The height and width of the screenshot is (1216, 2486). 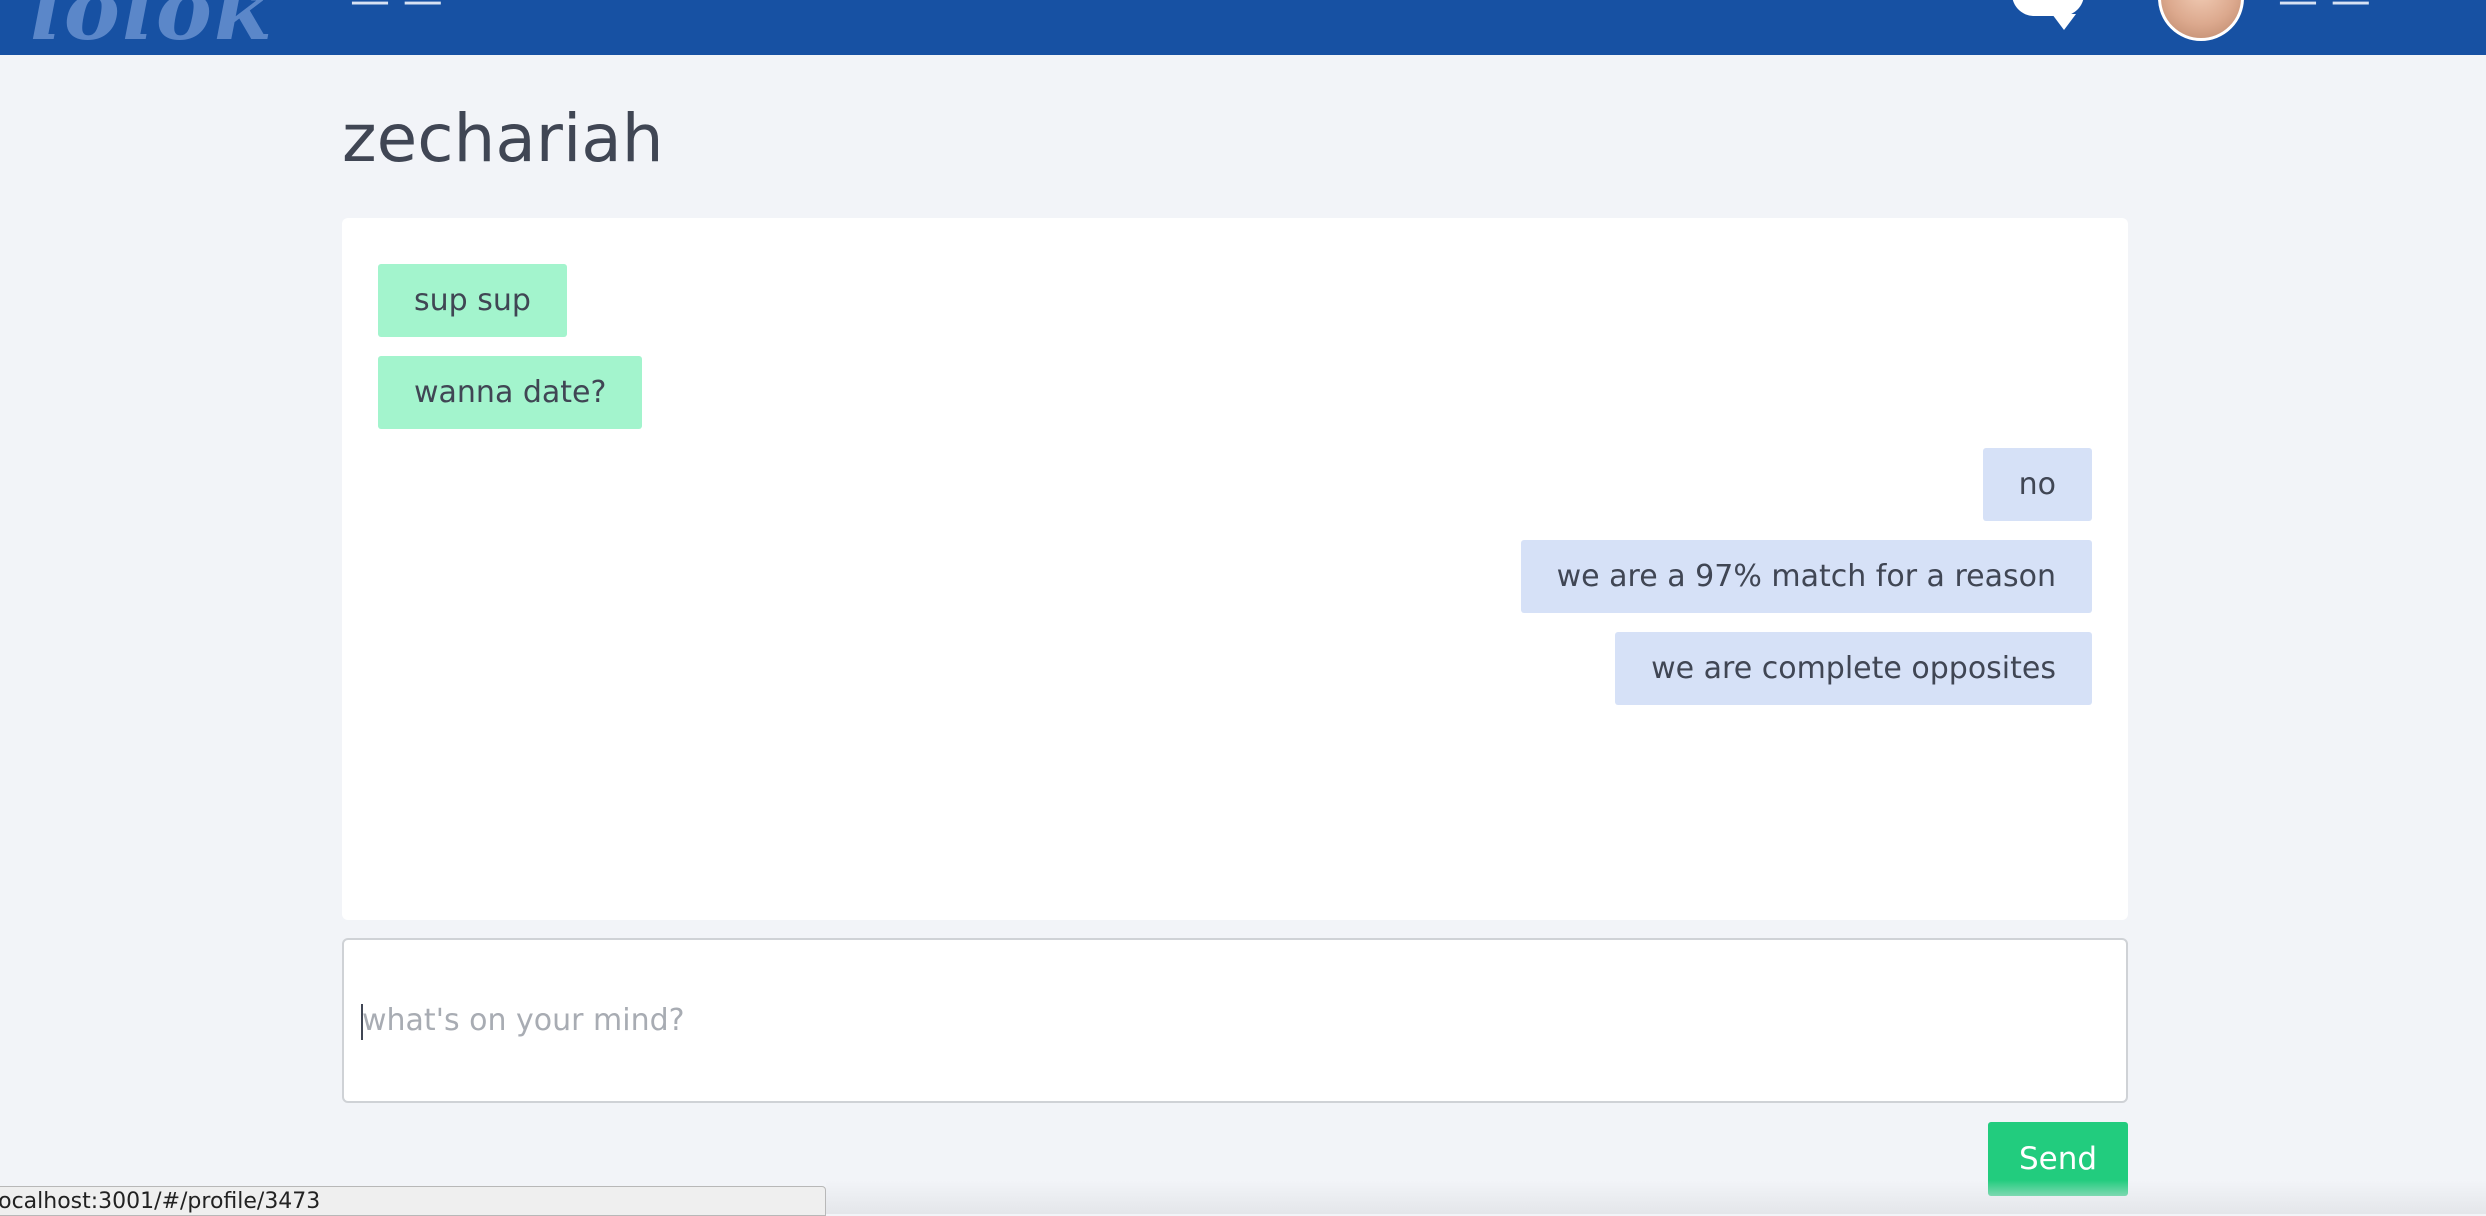 I want to click on link-status-bar: localhost:3001/#/profile/3473, so click(x=413, y=1201).